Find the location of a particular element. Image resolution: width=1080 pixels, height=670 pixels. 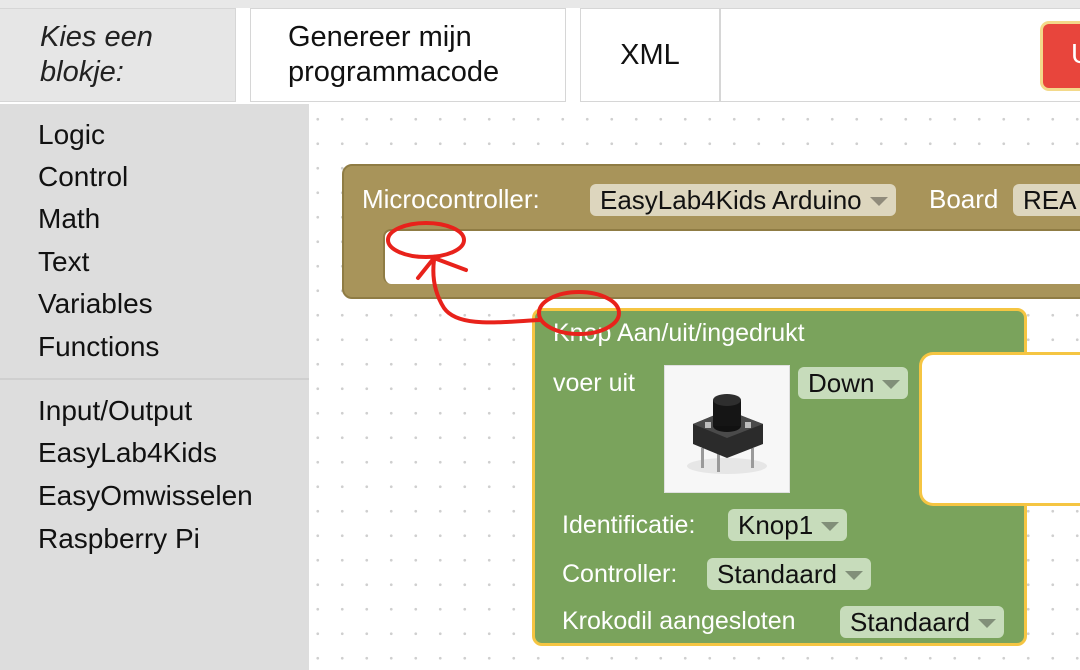

category-easylab4kids: EasyLab4Kids is located at coordinates (127, 453).